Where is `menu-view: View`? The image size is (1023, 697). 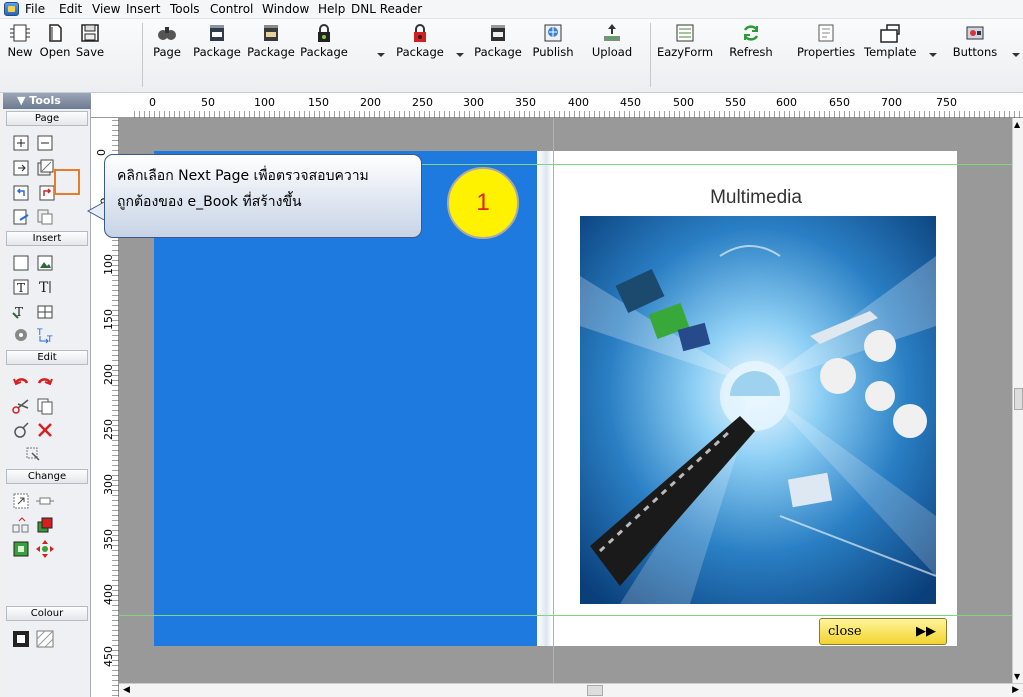 menu-view: View is located at coordinates (106, 9).